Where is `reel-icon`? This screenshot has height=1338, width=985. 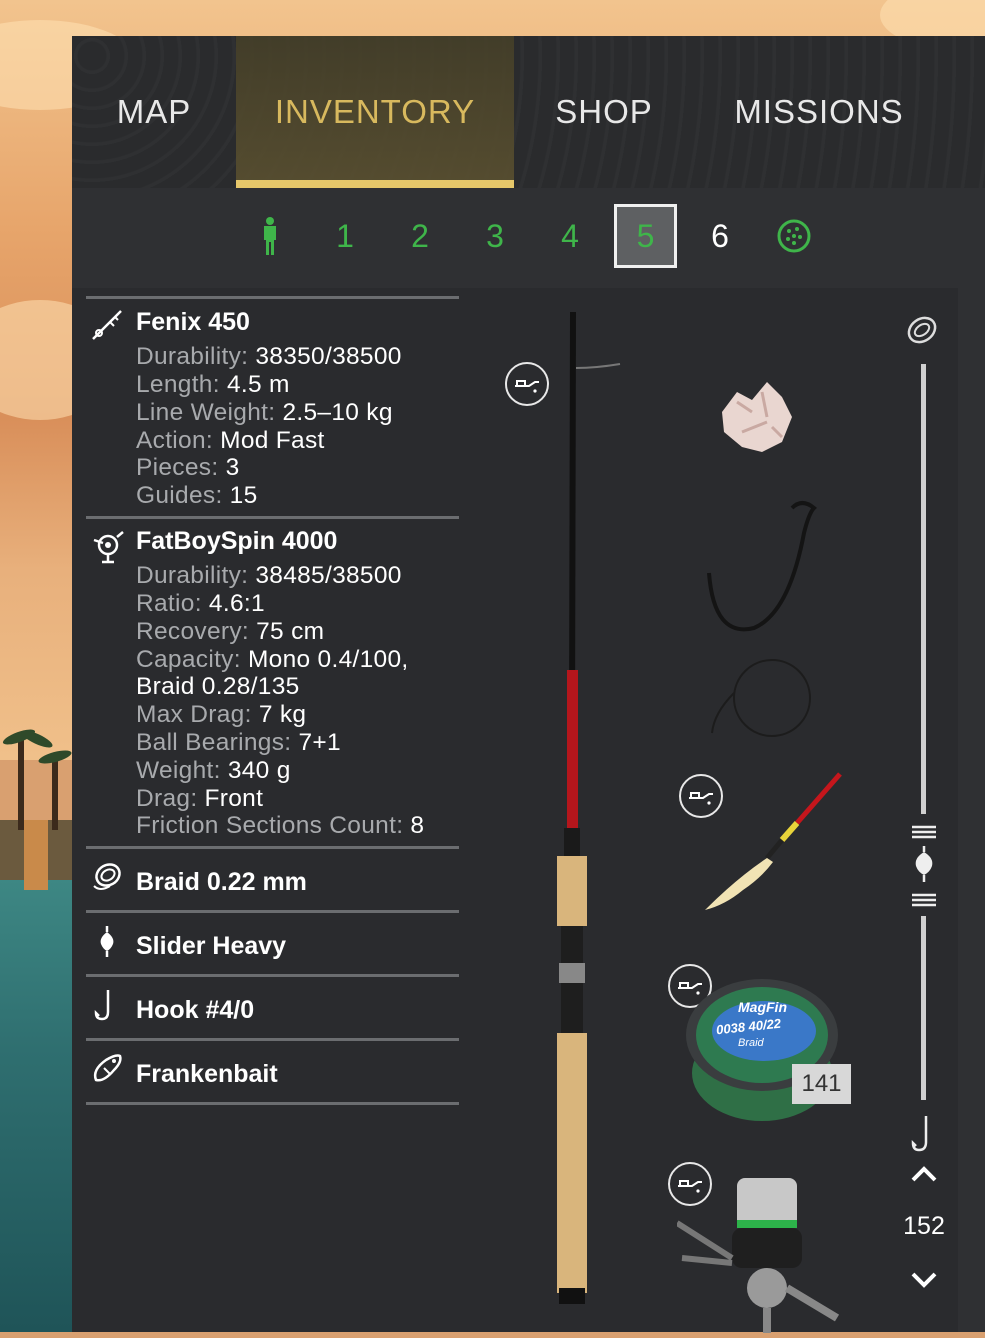 reel-icon is located at coordinates (107, 546).